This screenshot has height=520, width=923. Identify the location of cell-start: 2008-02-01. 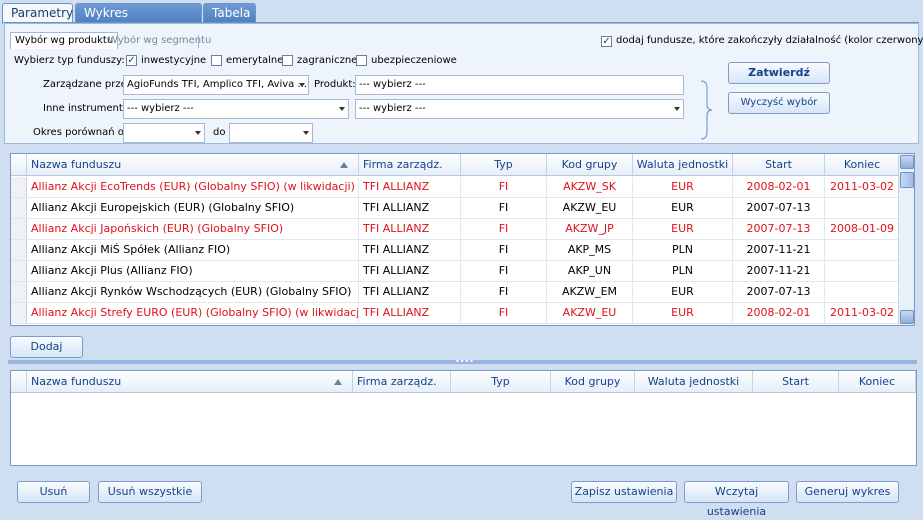
(779, 313).